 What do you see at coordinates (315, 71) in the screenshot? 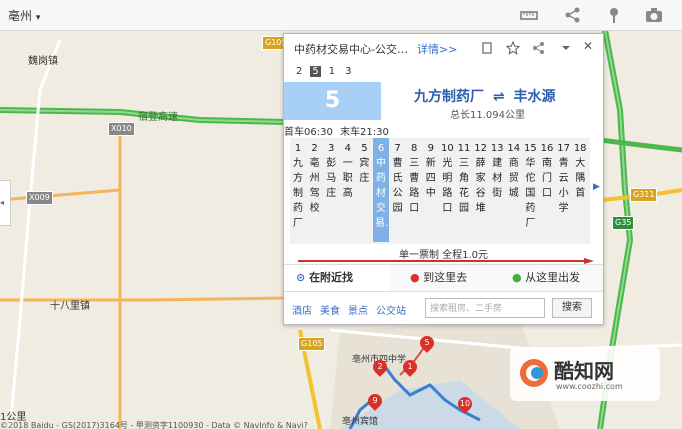
I see `page-tab-5: 5` at bounding box center [315, 71].